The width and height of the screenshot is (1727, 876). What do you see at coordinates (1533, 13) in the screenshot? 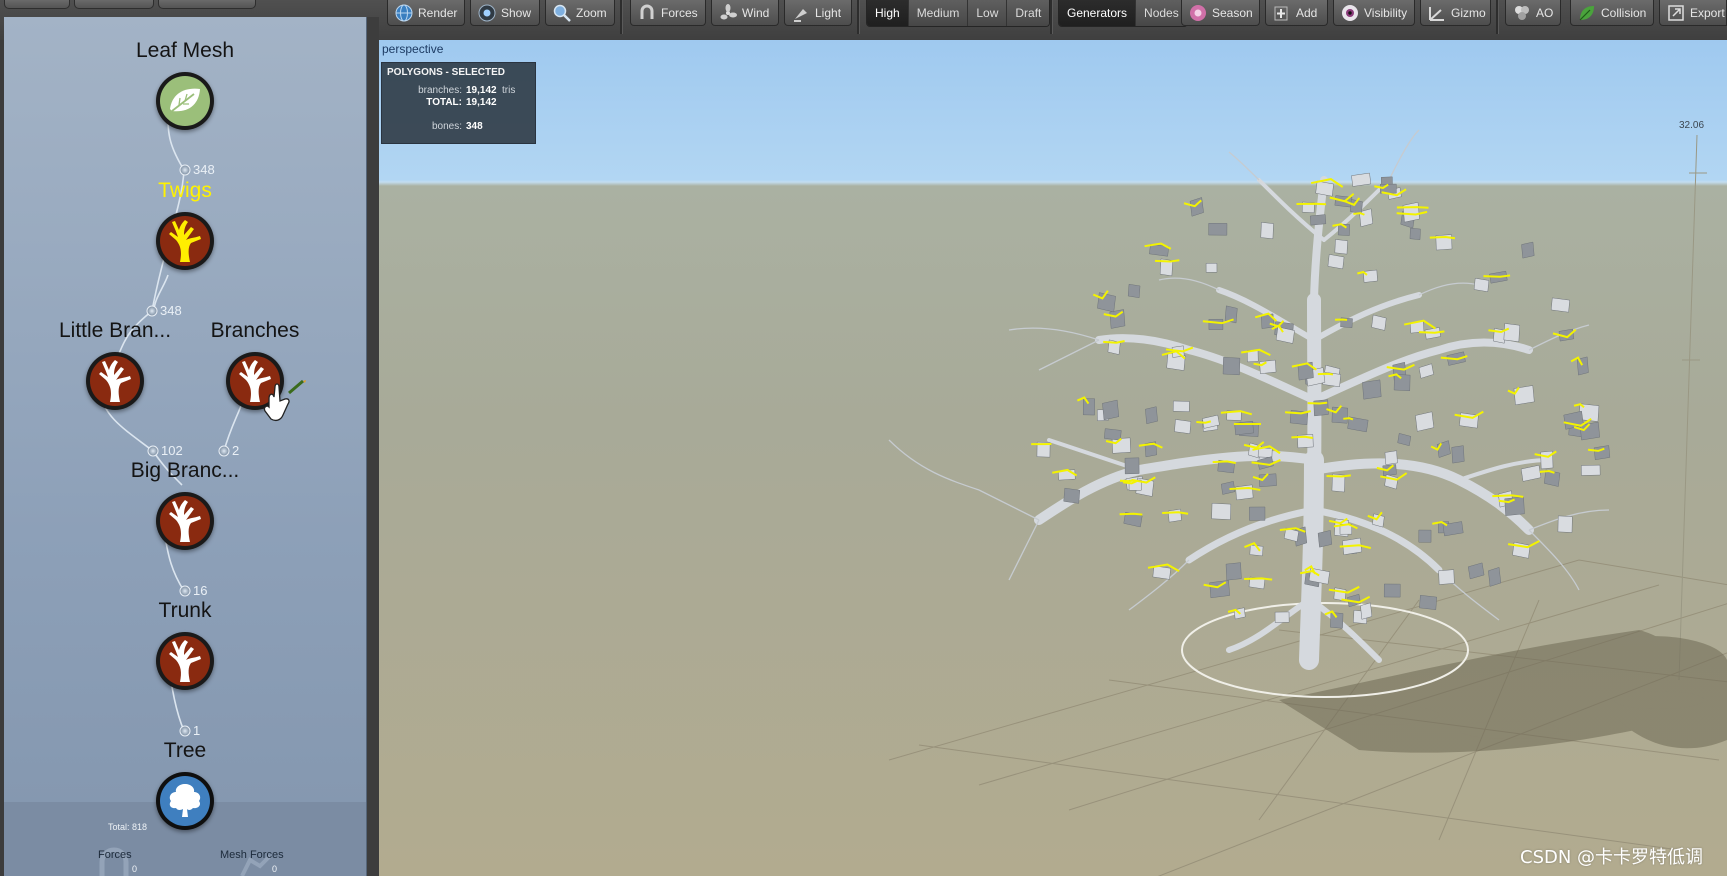
I see `ao-button: AO` at bounding box center [1533, 13].